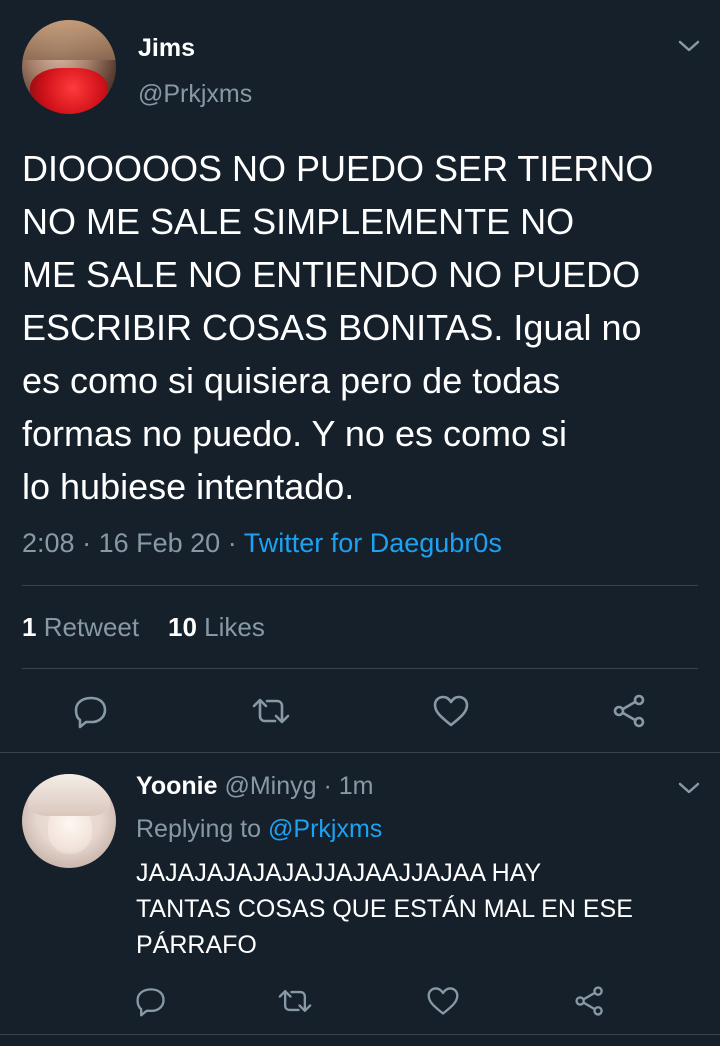  Describe the element at coordinates (270, 786) in the screenshot. I see `reply-author-handle: @Minyg` at that location.